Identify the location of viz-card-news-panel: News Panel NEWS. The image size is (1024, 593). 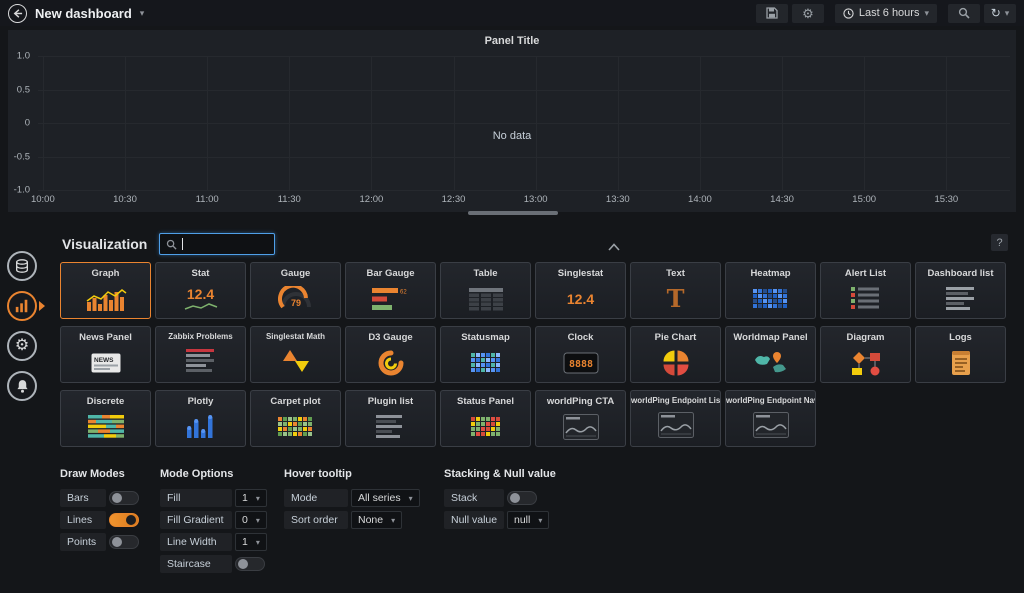
(105, 354).